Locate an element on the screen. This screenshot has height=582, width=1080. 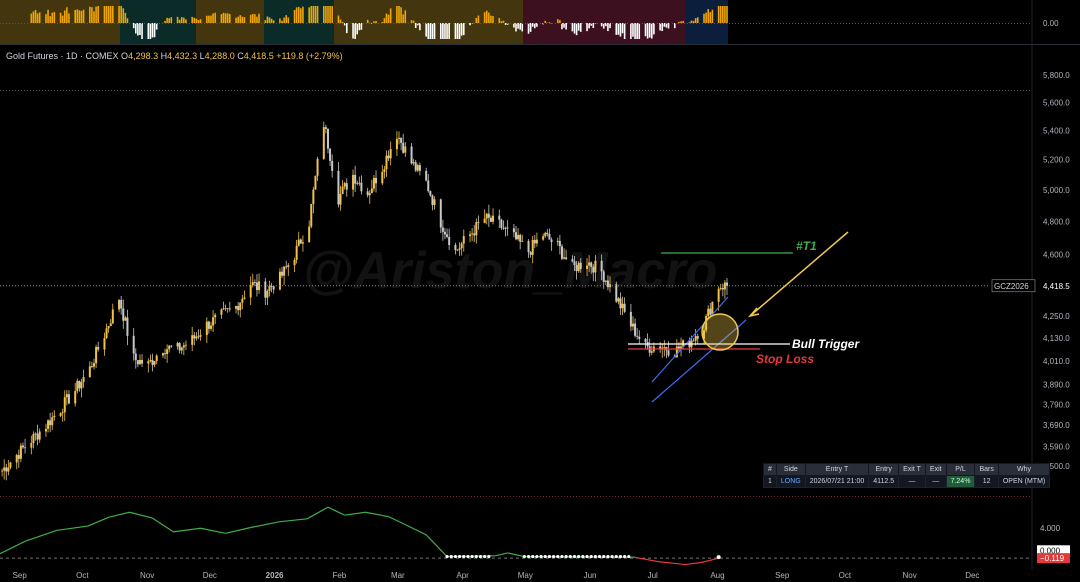
price-tick-label: 4,600.0 is located at coordinates (1056, 255).